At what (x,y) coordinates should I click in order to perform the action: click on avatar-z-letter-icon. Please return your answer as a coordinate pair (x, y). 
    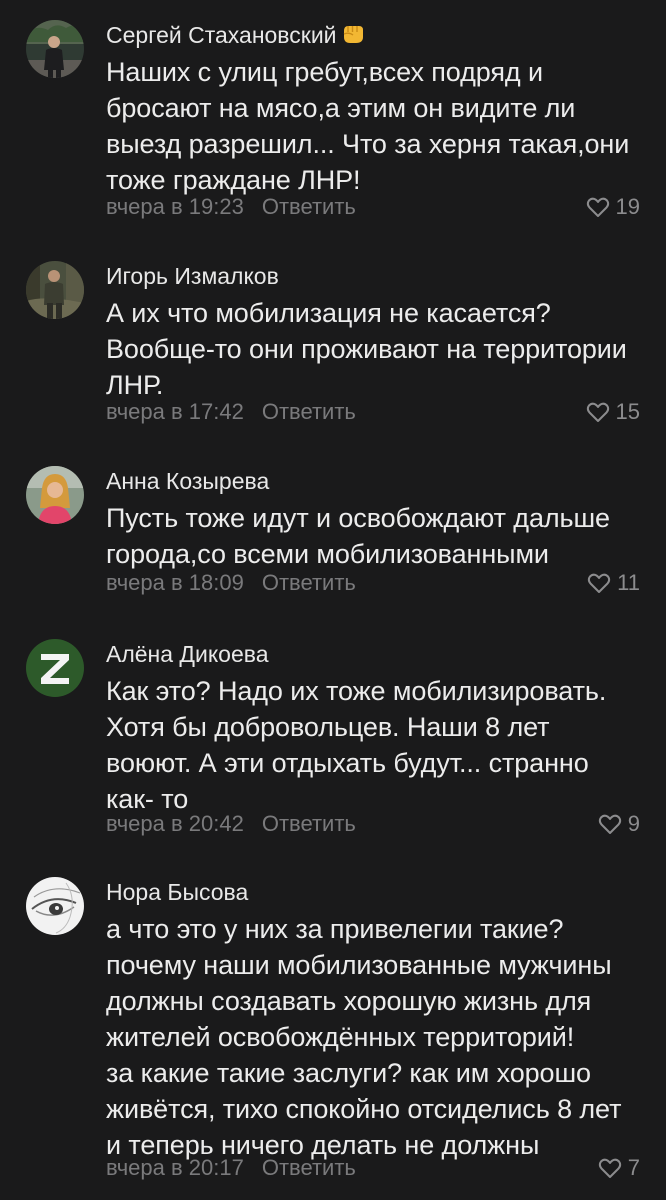
    Looking at the image, I should click on (55, 668).